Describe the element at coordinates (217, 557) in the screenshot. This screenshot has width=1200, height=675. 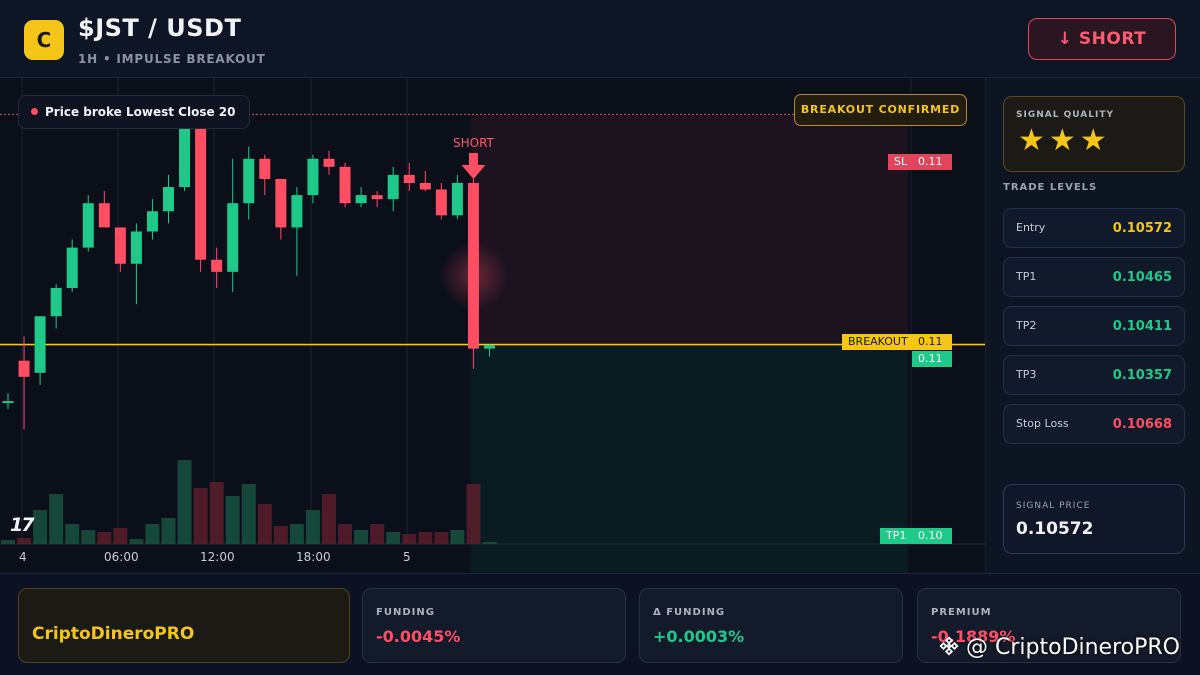
I see `time-label-1200: 12:00` at that location.